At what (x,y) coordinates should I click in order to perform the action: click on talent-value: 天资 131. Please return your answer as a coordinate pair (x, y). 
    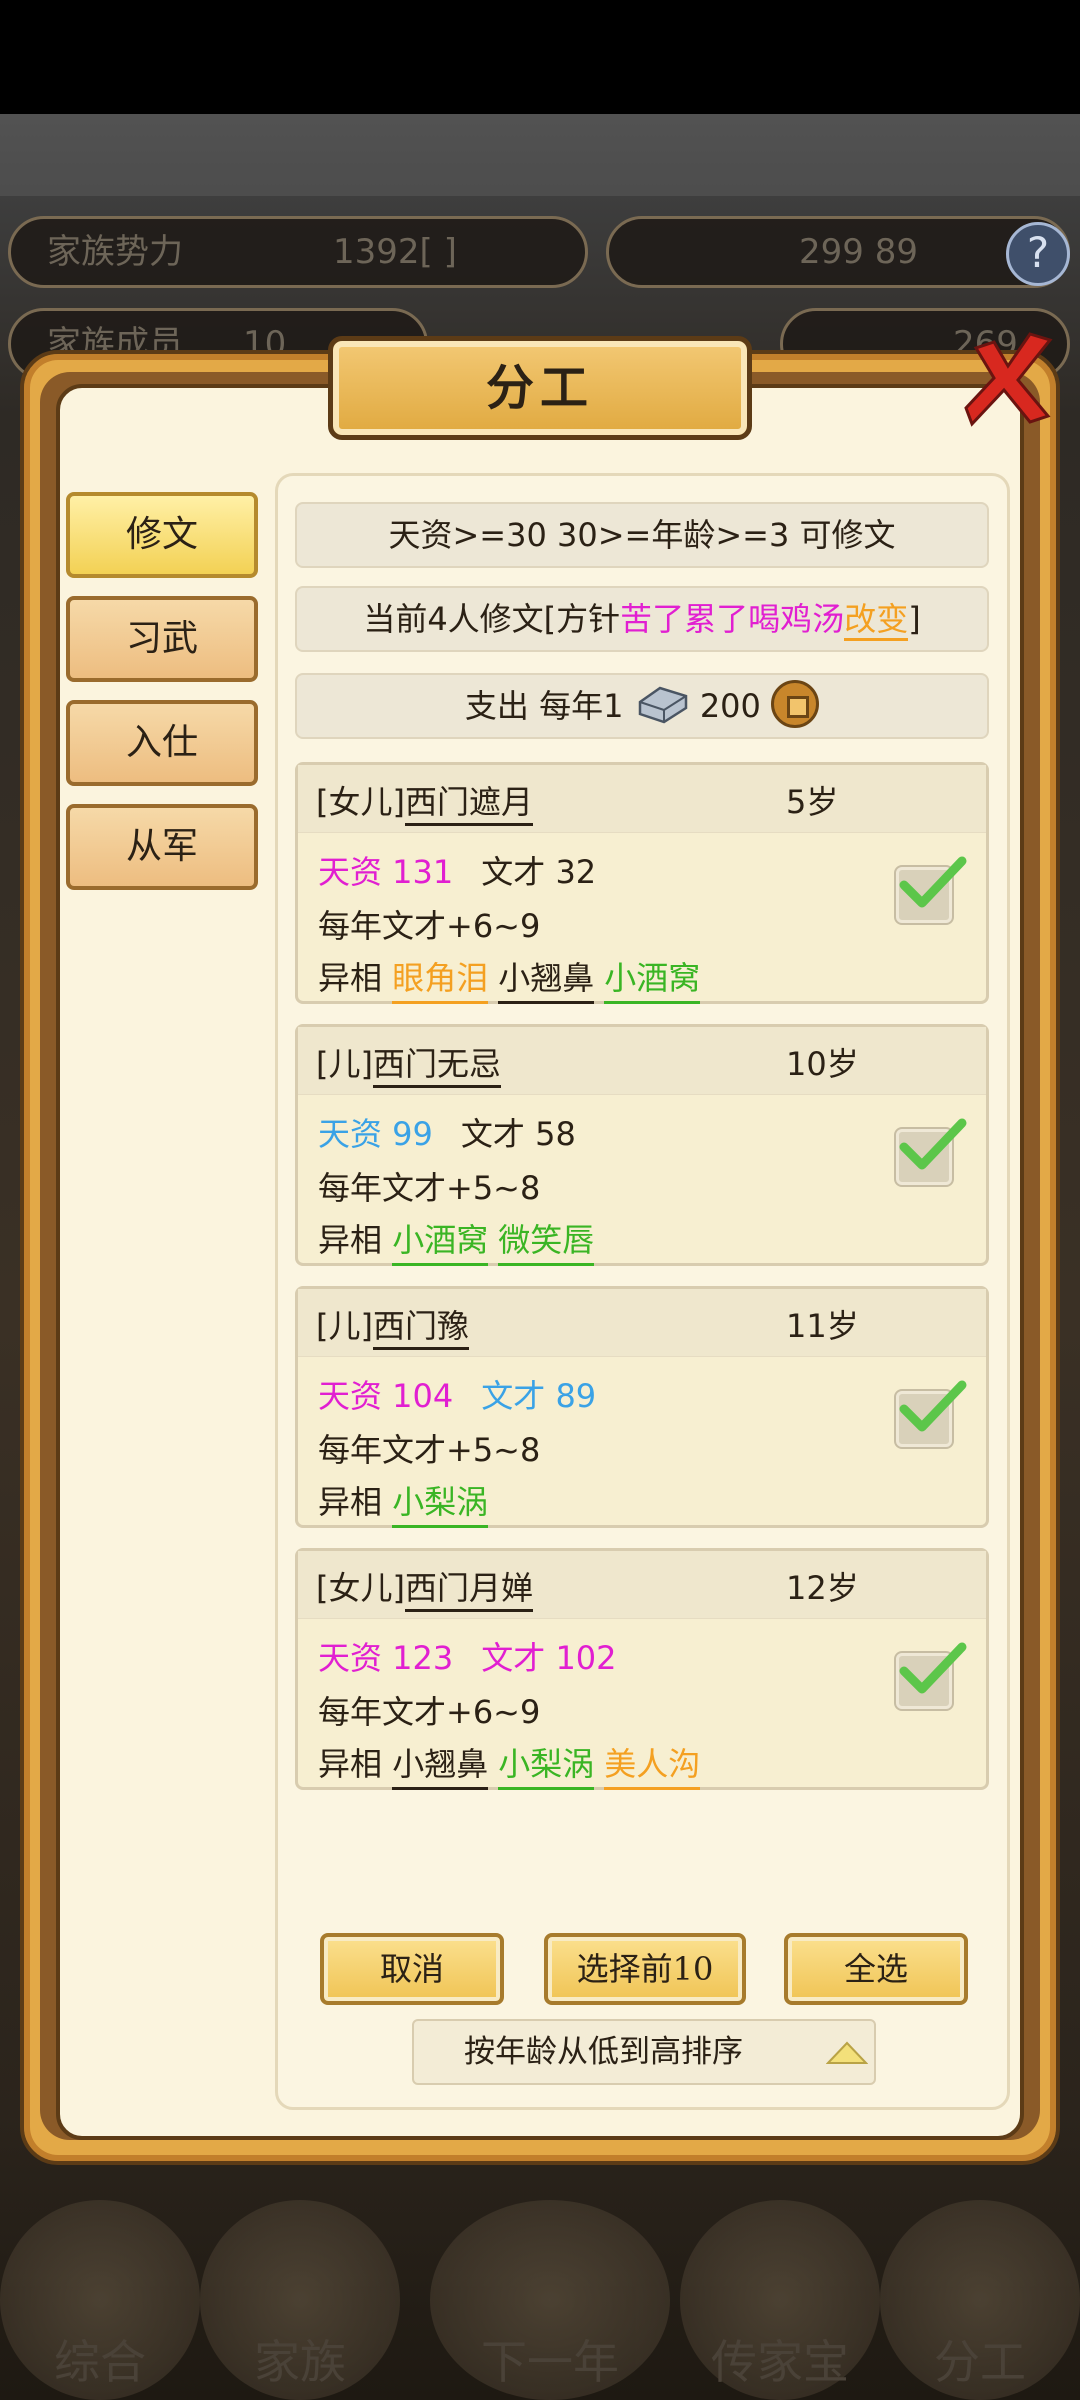
    Looking at the image, I should click on (386, 872).